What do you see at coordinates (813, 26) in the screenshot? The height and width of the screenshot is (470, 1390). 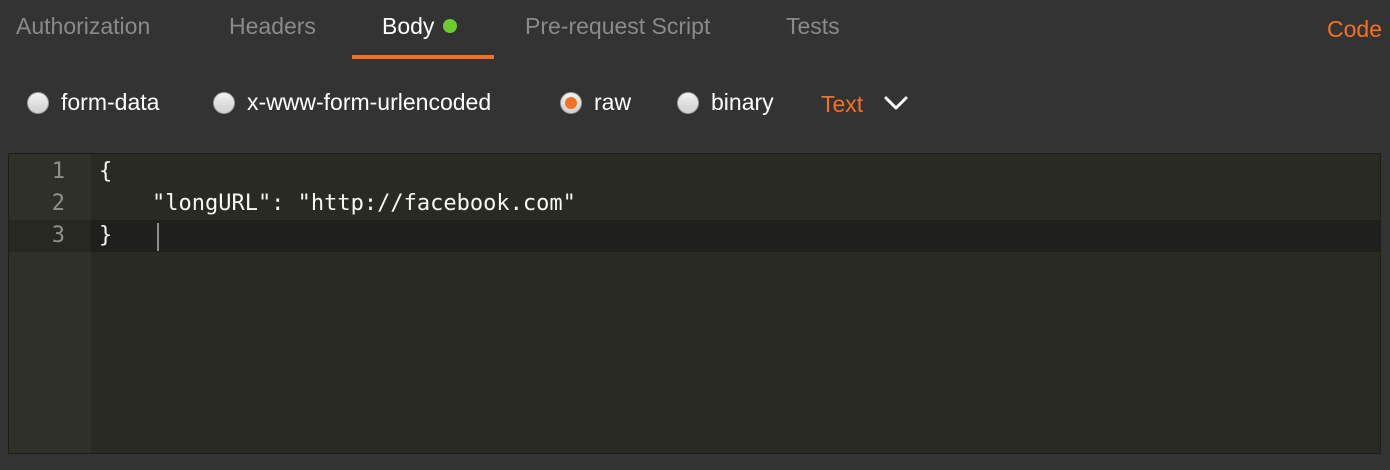 I see `tab-label: Tests` at bounding box center [813, 26].